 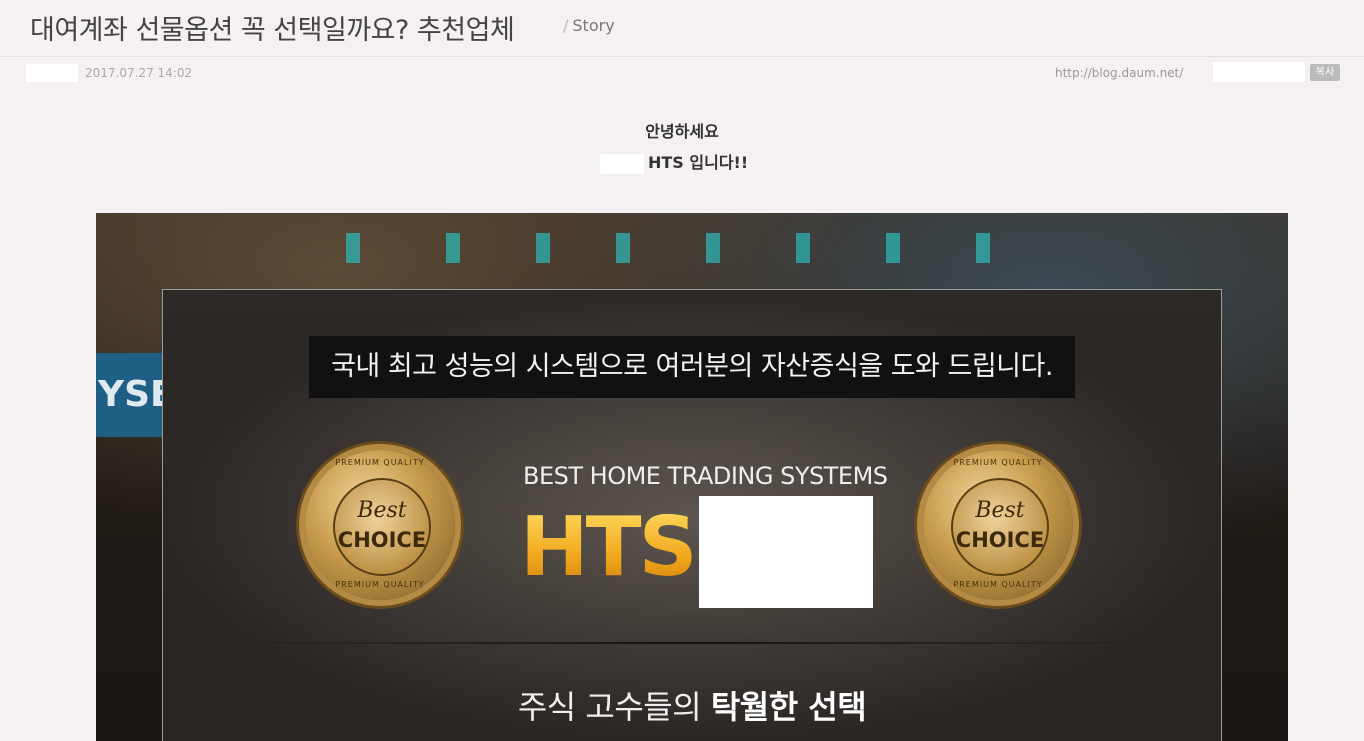 I want to click on banner-tagline: 주식 고수들의 탁월한 선택, so click(x=692, y=705).